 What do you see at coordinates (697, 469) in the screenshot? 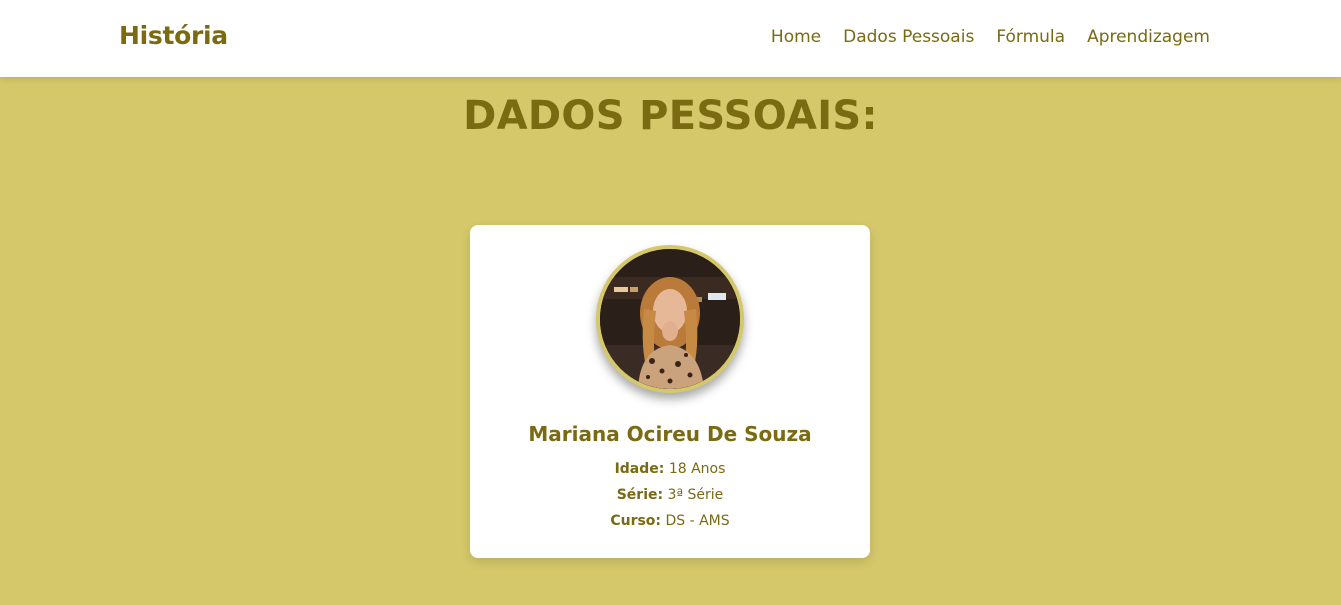
I see `info-age-value: 18 Anos` at bounding box center [697, 469].